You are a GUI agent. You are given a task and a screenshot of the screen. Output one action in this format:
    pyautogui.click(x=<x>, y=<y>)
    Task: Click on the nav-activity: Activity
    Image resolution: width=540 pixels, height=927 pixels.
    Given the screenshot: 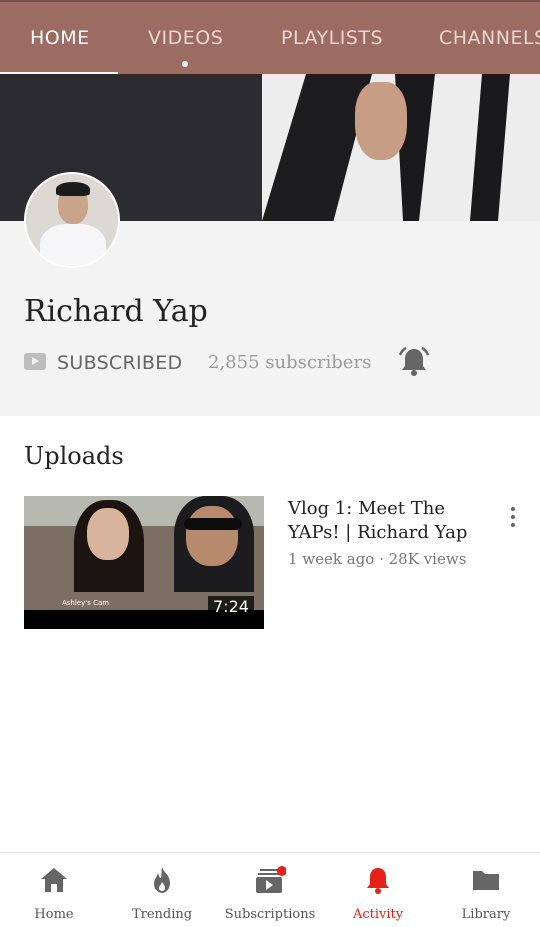 What is the action you would take?
    pyautogui.click(x=378, y=890)
    